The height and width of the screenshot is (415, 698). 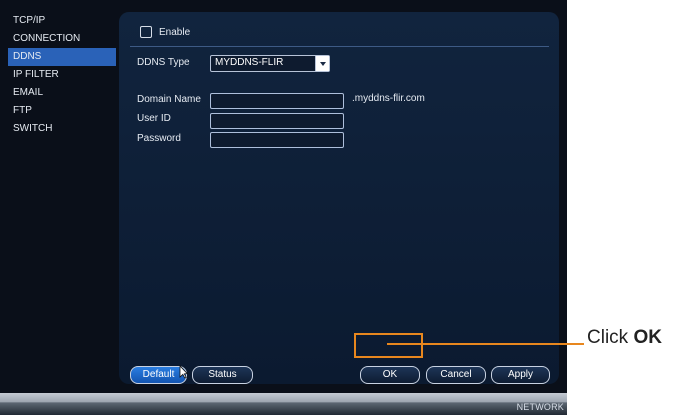 What do you see at coordinates (62, 129) in the screenshot?
I see `sidebar-item-switch: SWITCH` at bounding box center [62, 129].